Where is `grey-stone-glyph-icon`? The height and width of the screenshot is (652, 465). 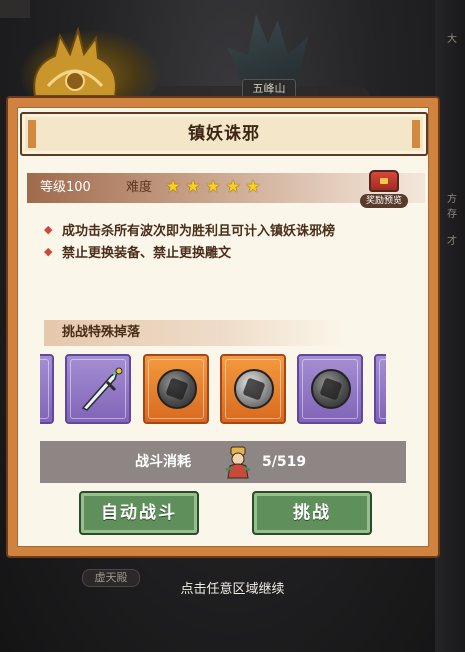 grey-stone-glyph-icon is located at coordinates (331, 389).